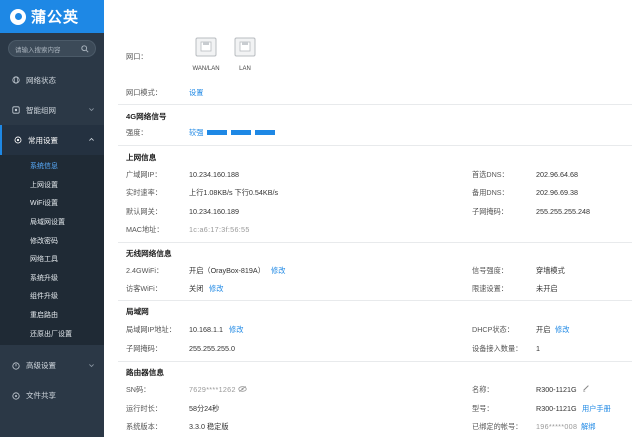 This screenshot has height=437, width=640. What do you see at coordinates (588, 427) in the screenshot?
I see `unbind-link: 解绑` at bounding box center [588, 427].